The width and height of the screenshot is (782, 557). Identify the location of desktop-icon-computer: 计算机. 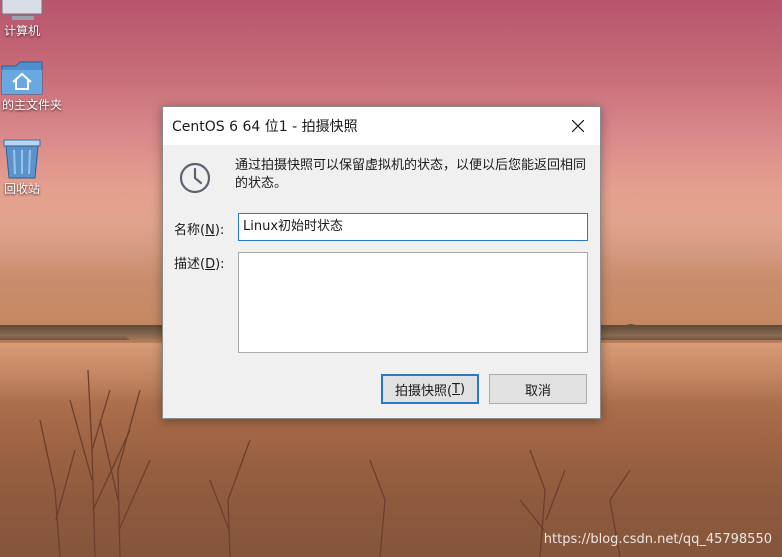
(40, 19).